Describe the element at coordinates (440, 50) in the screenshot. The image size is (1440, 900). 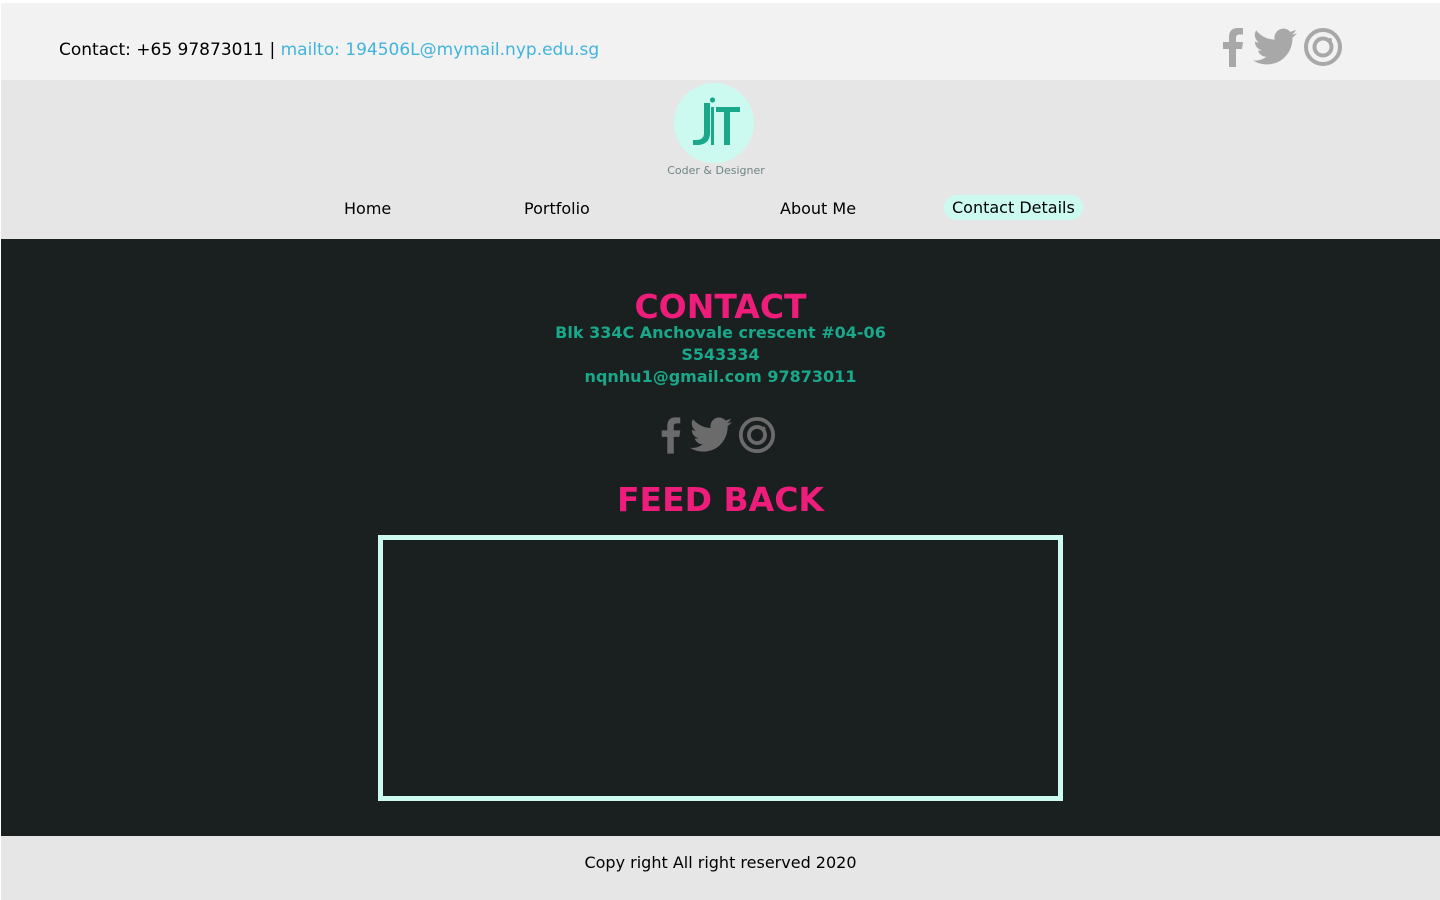
I see `email-link: mailto: 194506L@mymail.nyp.edu.sg` at that location.